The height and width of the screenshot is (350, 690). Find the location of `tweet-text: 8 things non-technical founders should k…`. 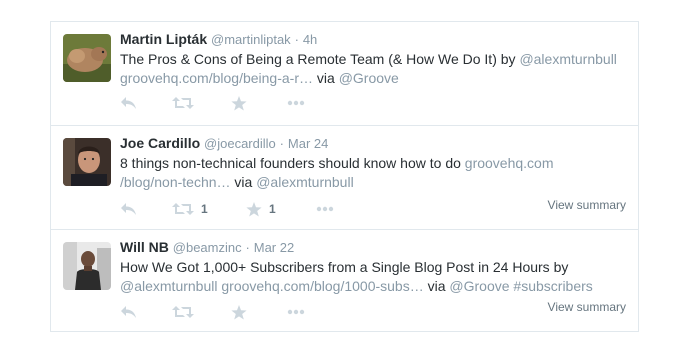

tweet-text: 8 things non-technical founders should k… is located at coordinates (374, 173).